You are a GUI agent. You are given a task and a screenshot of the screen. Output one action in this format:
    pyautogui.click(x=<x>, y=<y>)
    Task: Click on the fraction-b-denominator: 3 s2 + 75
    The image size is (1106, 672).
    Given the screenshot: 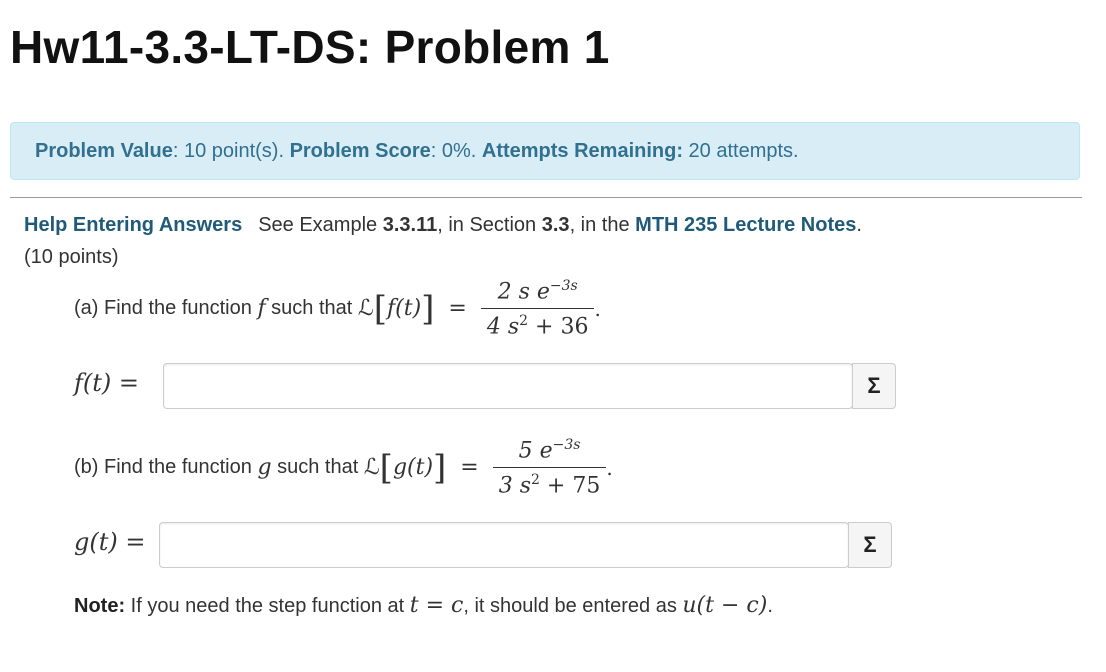 What is the action you would take?
    pyautogui.click(x=550, y=483)
    